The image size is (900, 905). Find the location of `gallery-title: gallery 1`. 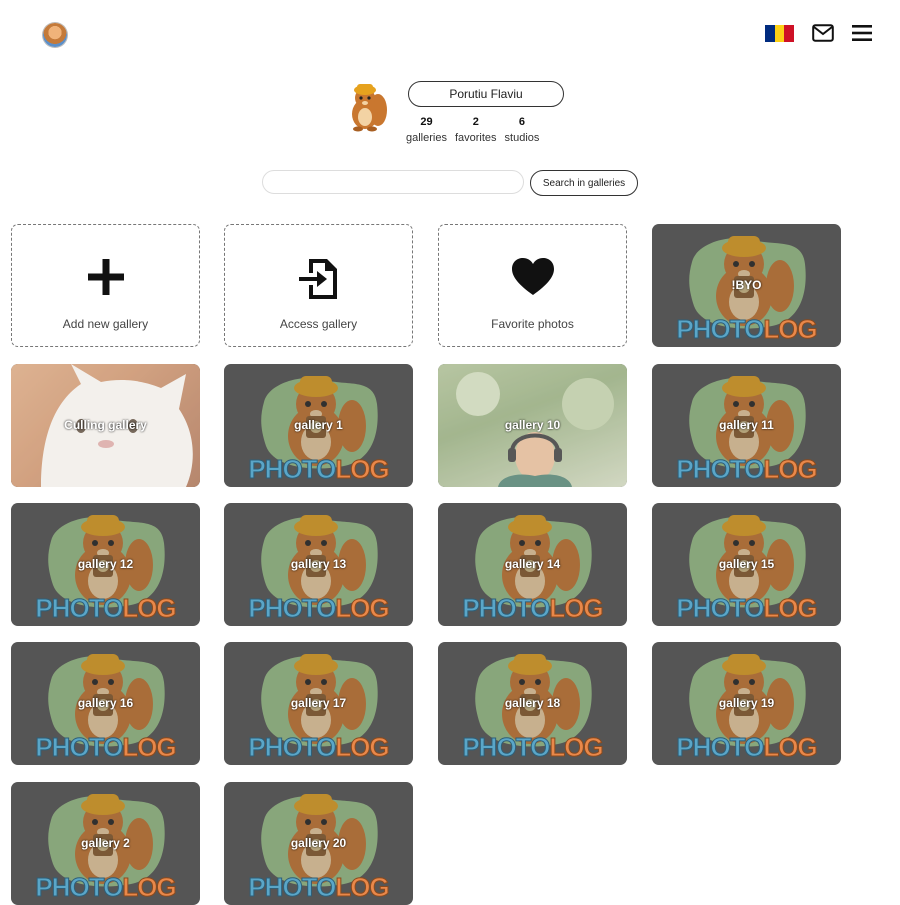

gallery-title: gallery 1 is located at coordinates (318, 425).